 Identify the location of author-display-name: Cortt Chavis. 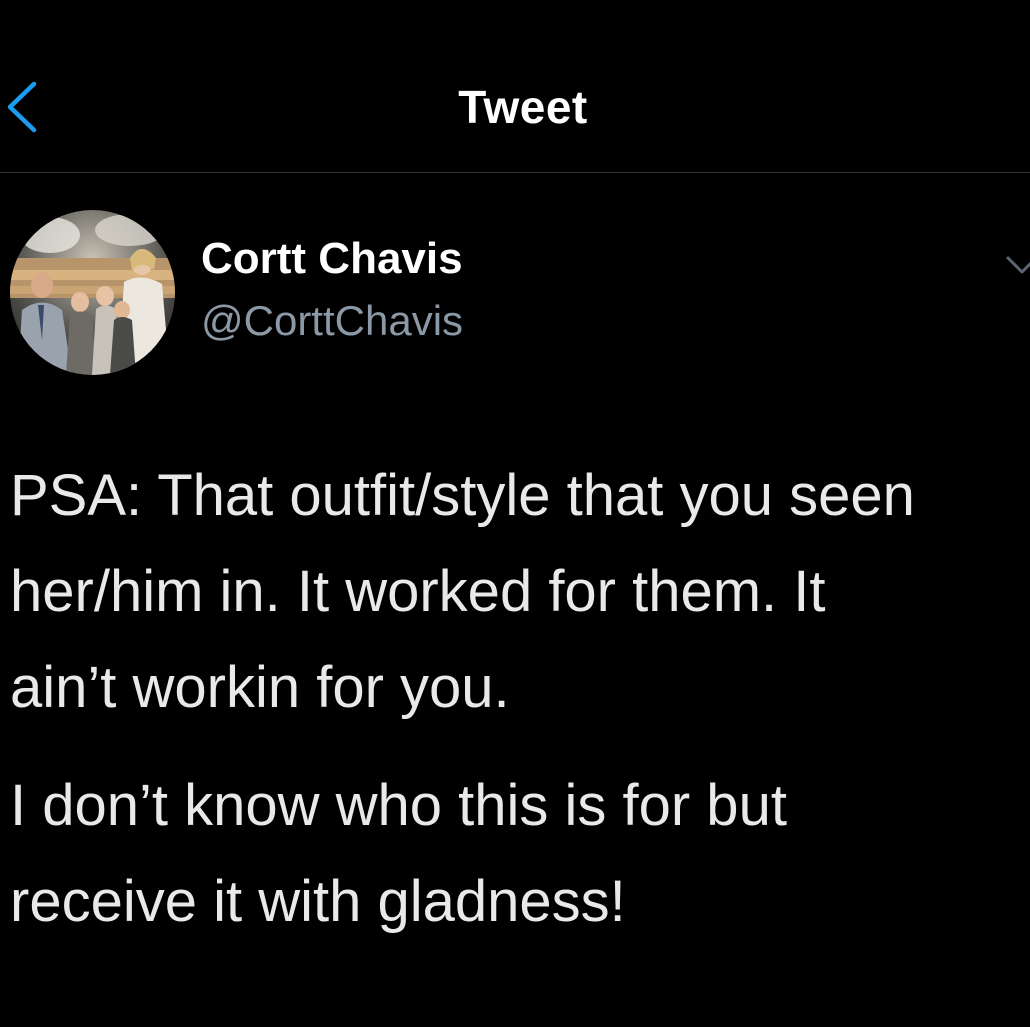
(332, 259).